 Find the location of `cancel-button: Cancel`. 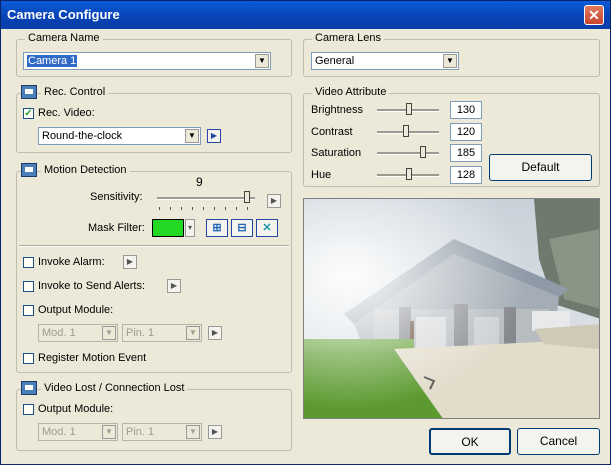

cancel-button: Cancel is located at coordinates (558, 441).